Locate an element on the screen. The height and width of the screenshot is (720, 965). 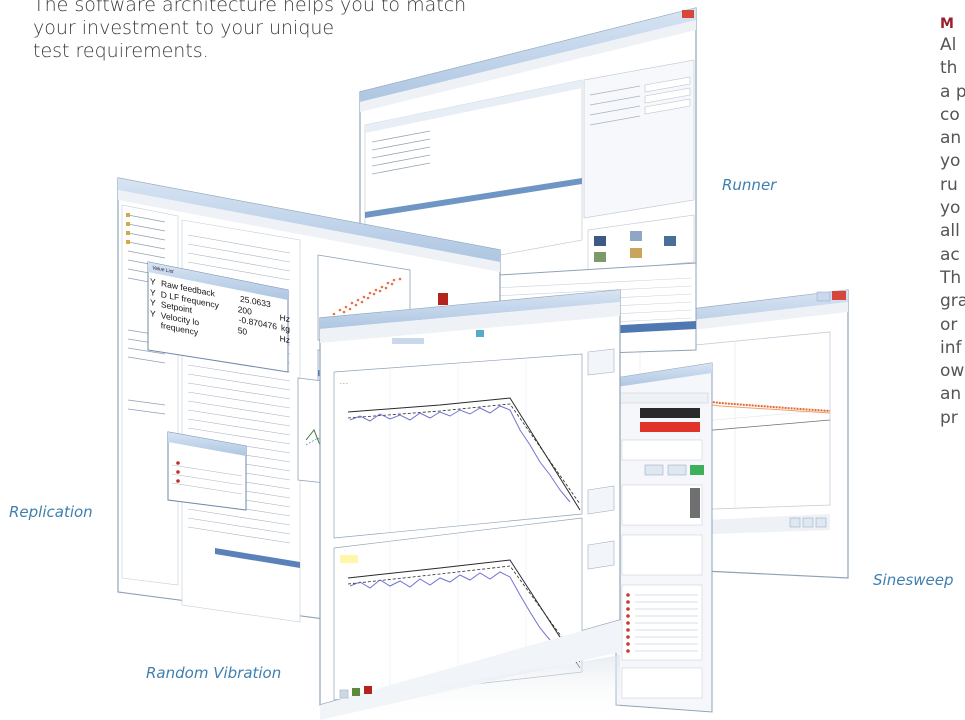
caption-sinesweep: Sinesweep is located at coordinates (913, 580).